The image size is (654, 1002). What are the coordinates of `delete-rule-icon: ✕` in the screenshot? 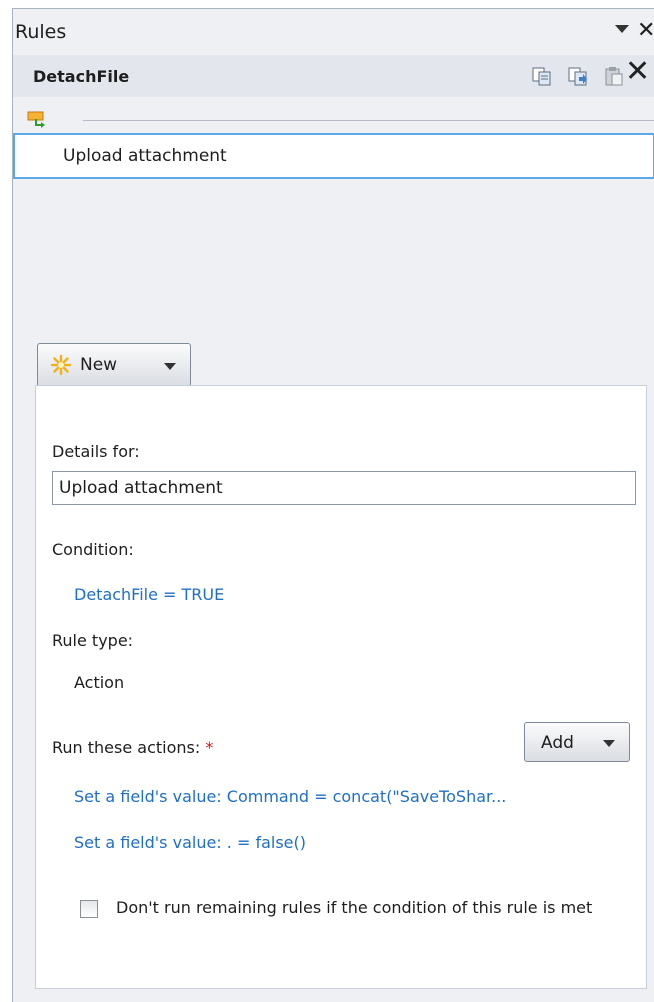 It's located at (637, 72).